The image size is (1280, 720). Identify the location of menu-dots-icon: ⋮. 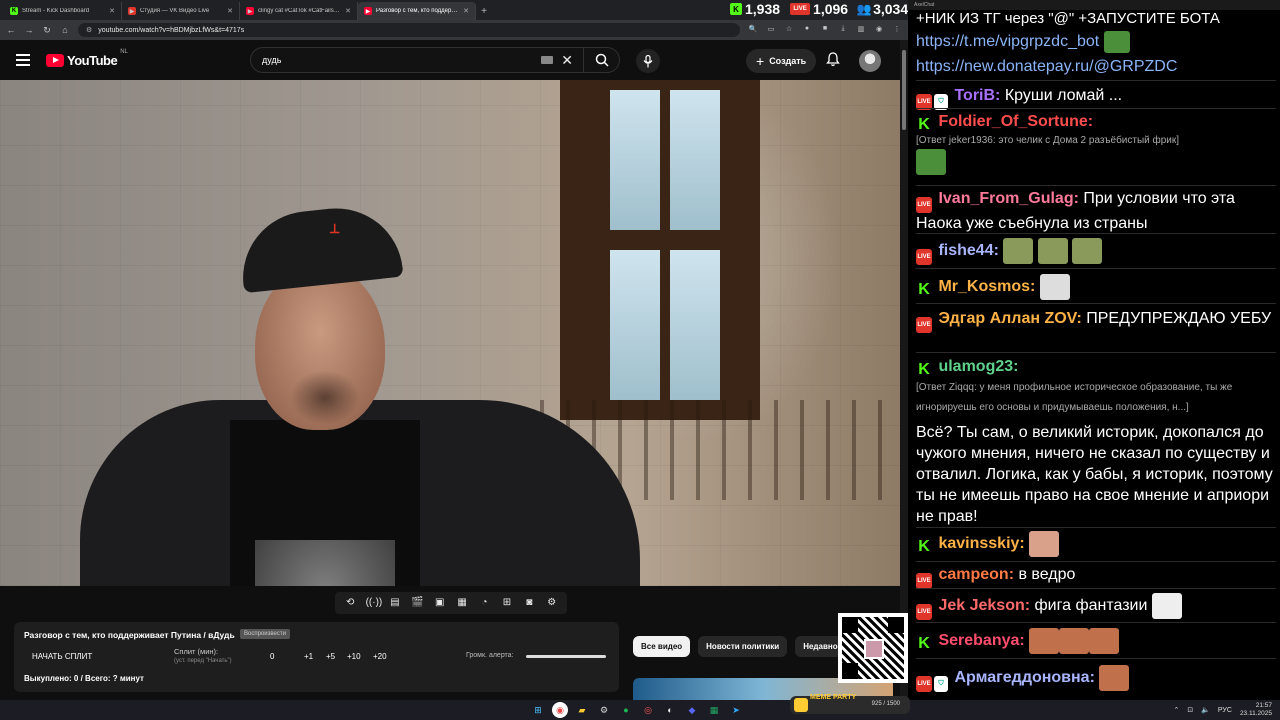
(897, 30).